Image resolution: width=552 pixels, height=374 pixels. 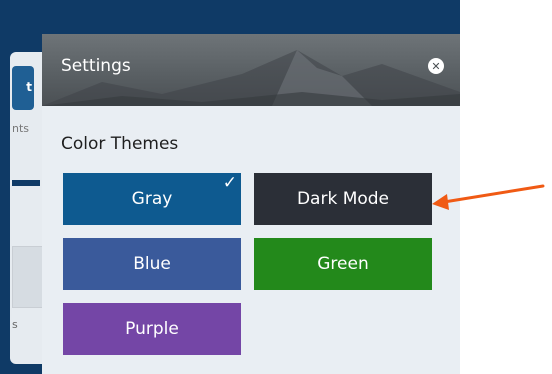 I want to click on theme-green-button: Green, so click(x=343, y=264).